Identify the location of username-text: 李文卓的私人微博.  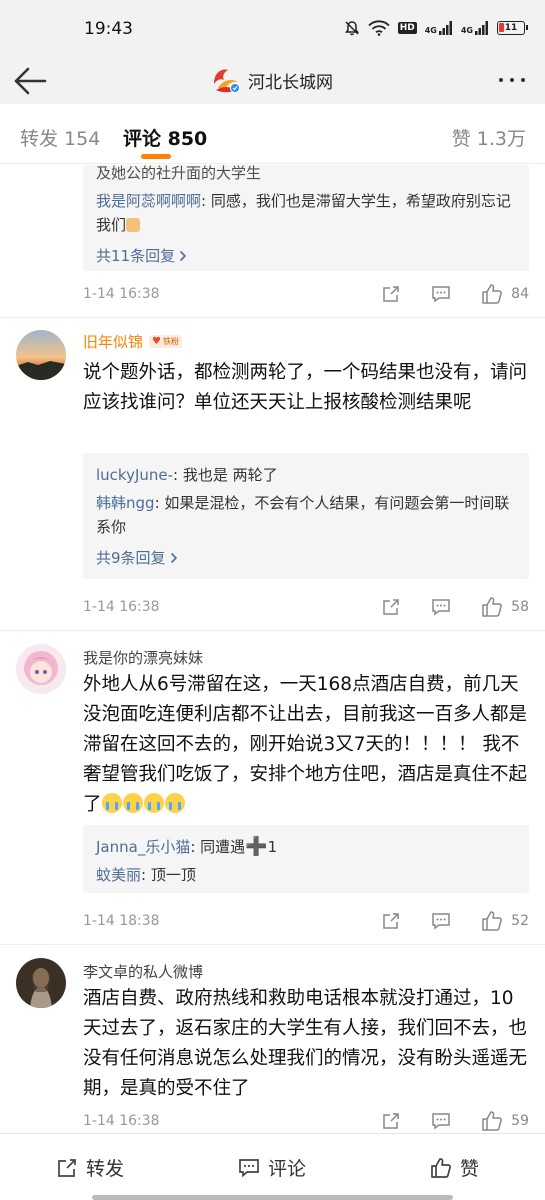
(143, 972).